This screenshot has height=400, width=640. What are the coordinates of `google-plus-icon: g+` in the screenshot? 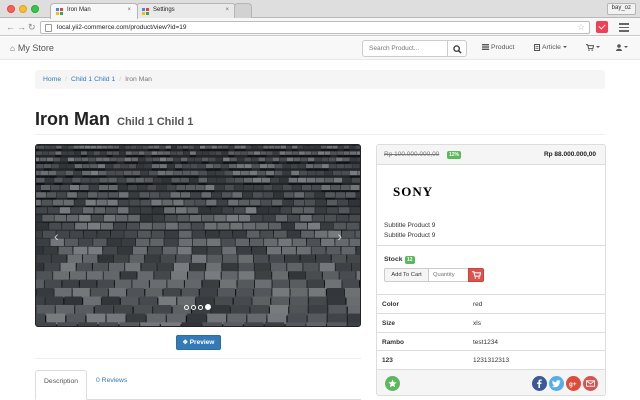 It's located at (573, 384).